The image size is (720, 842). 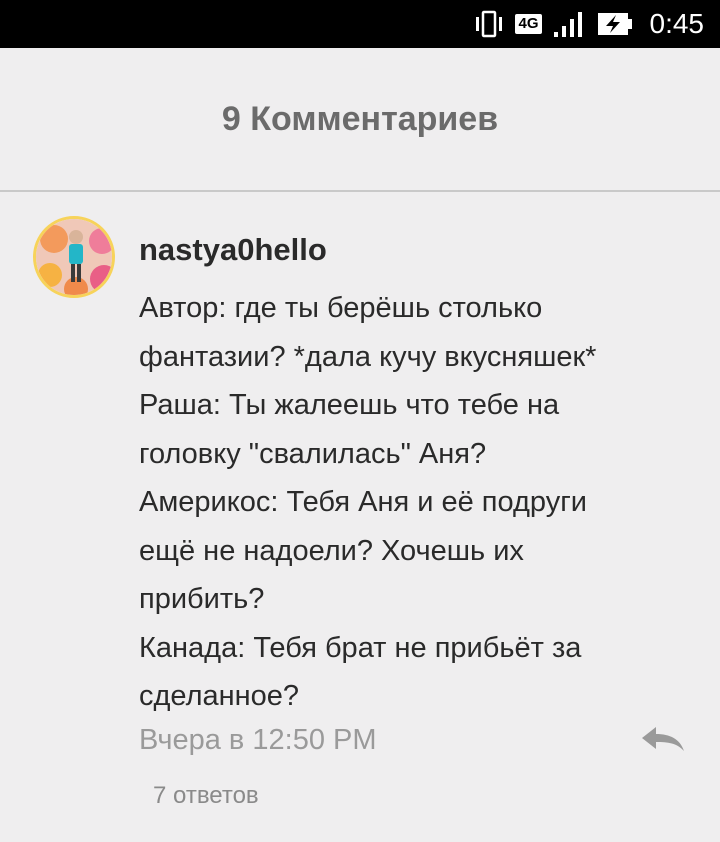 I want to click on comment-username: nastya0hello, so click(x=233, y=250).